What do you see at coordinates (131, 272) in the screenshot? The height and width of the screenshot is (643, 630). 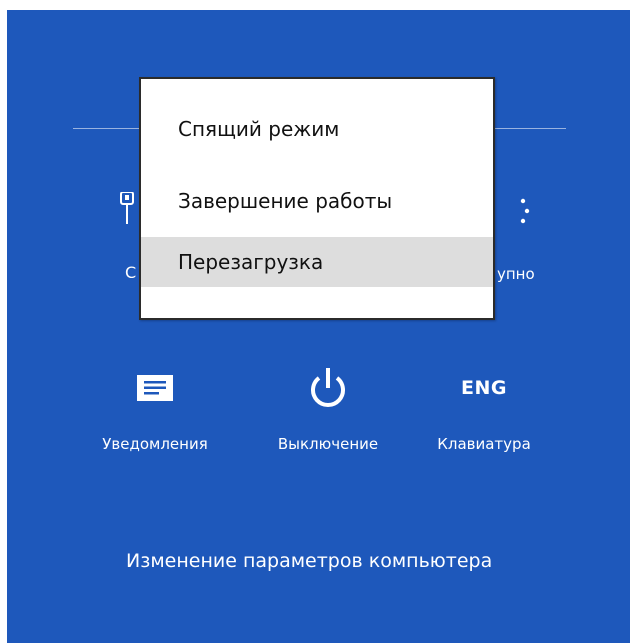 I see `hidden-tile-label-left: С` at bounding box center [131, 272].